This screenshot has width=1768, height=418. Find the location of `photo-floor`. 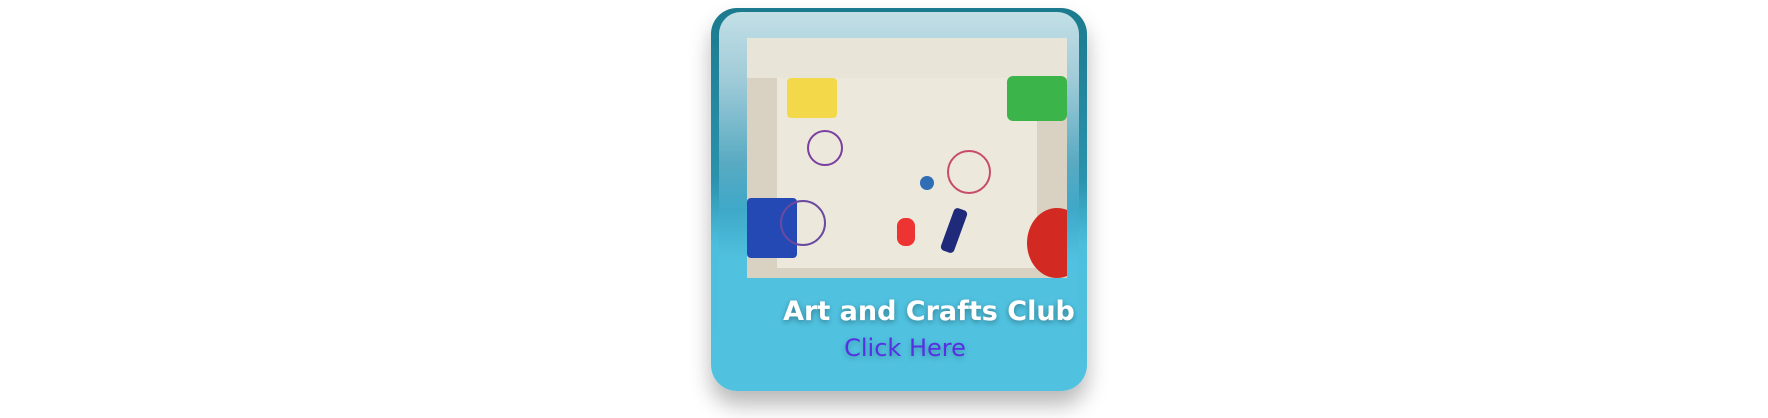

photo-floor is located at coordinates (907, 58).